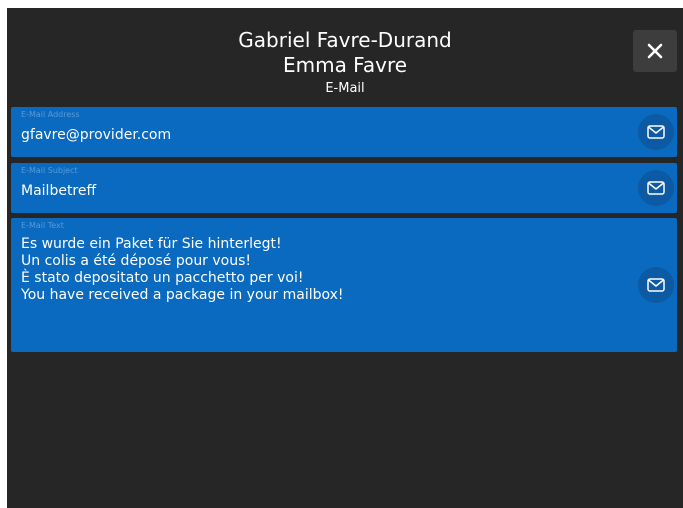 This screenshot has height=508, width=683. I want to click on email-address-value: gfavre@provider.com, so click(96, 135).